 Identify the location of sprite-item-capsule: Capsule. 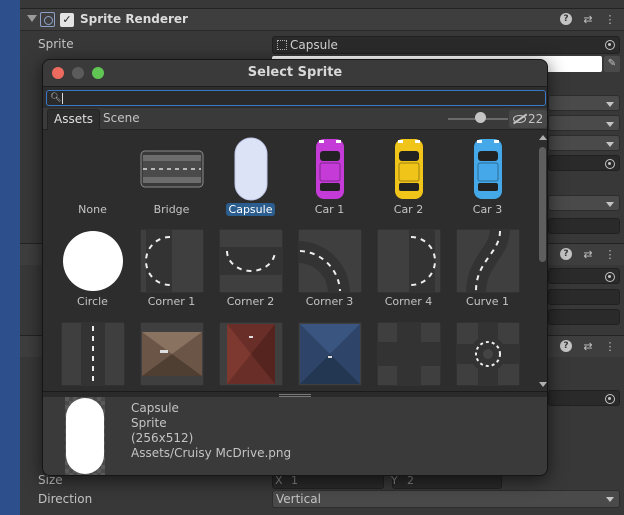
(250, 176).